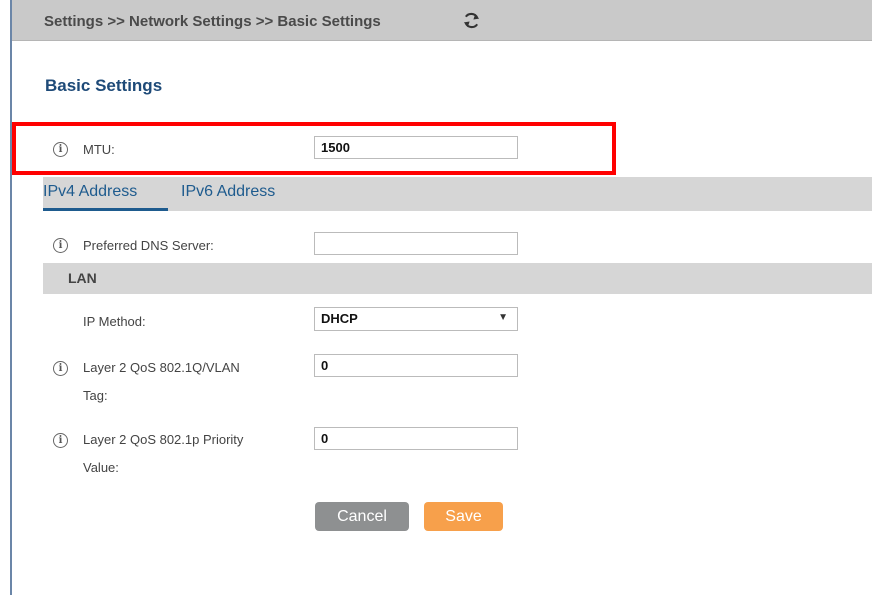  I want to click on vlan-tag-label-line1: Layer 2 QoS 802.1Q/VLAN, so click(161, 367).